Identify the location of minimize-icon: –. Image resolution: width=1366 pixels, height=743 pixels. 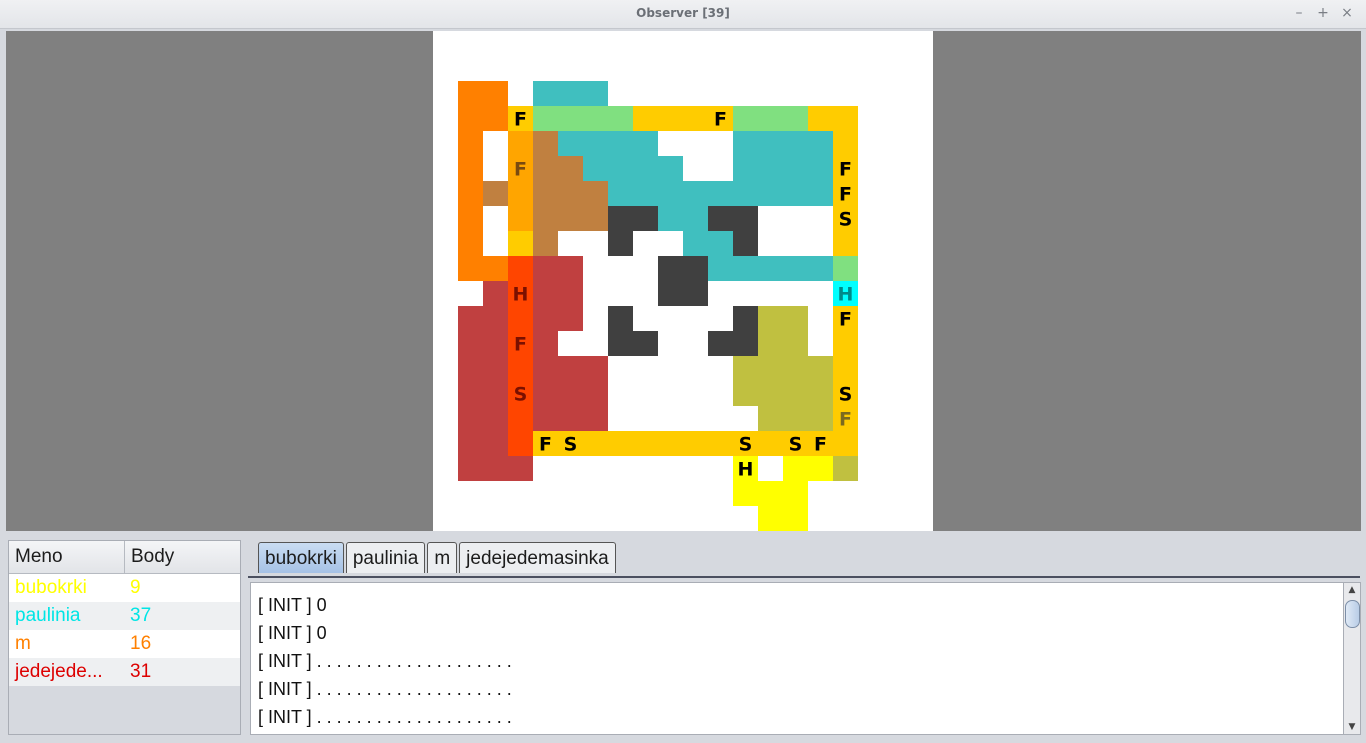
(1299, 13).